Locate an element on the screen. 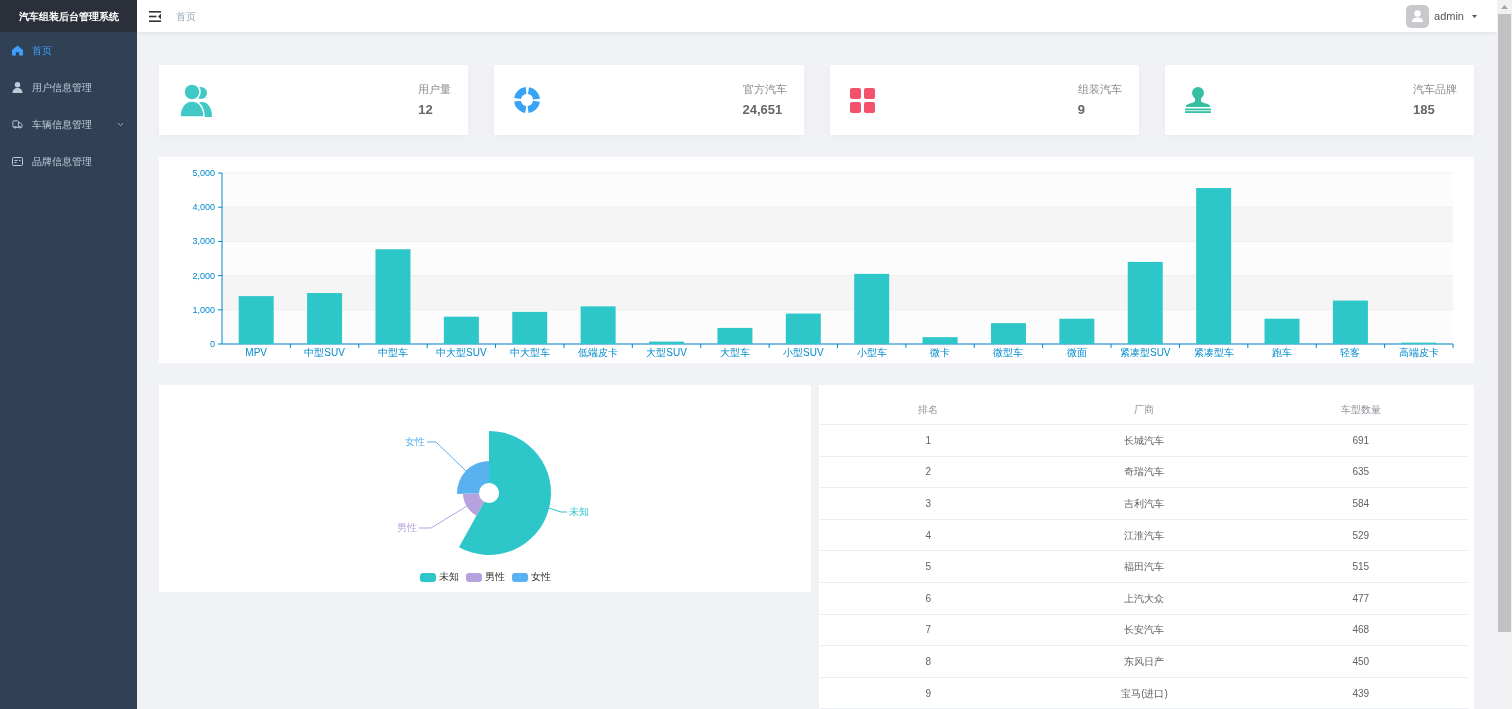  stat-value: 12 is located at coordinates (425, 110).